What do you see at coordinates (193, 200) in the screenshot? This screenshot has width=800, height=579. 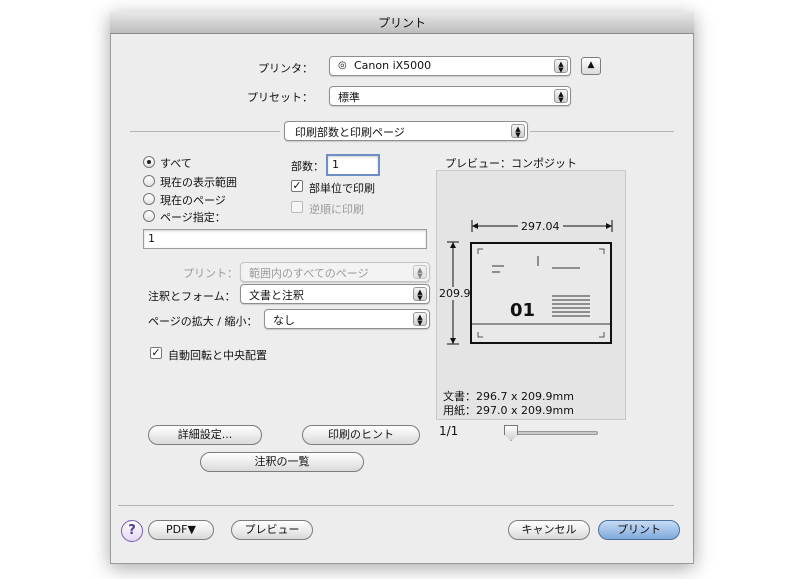 I see `radio-current-page-label: 現在のページ` at bounding box center [193, 200].